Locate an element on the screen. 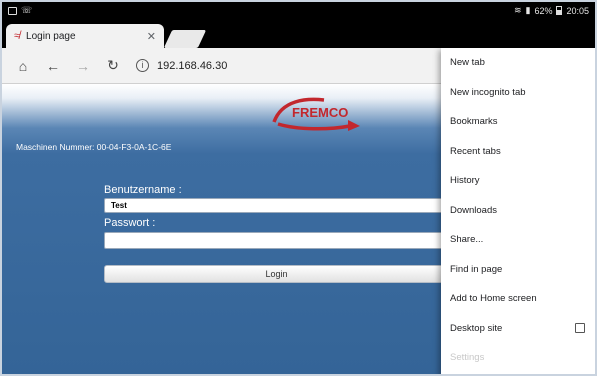  close-tab-icon: ✕ is located at coordinates (151, 36).